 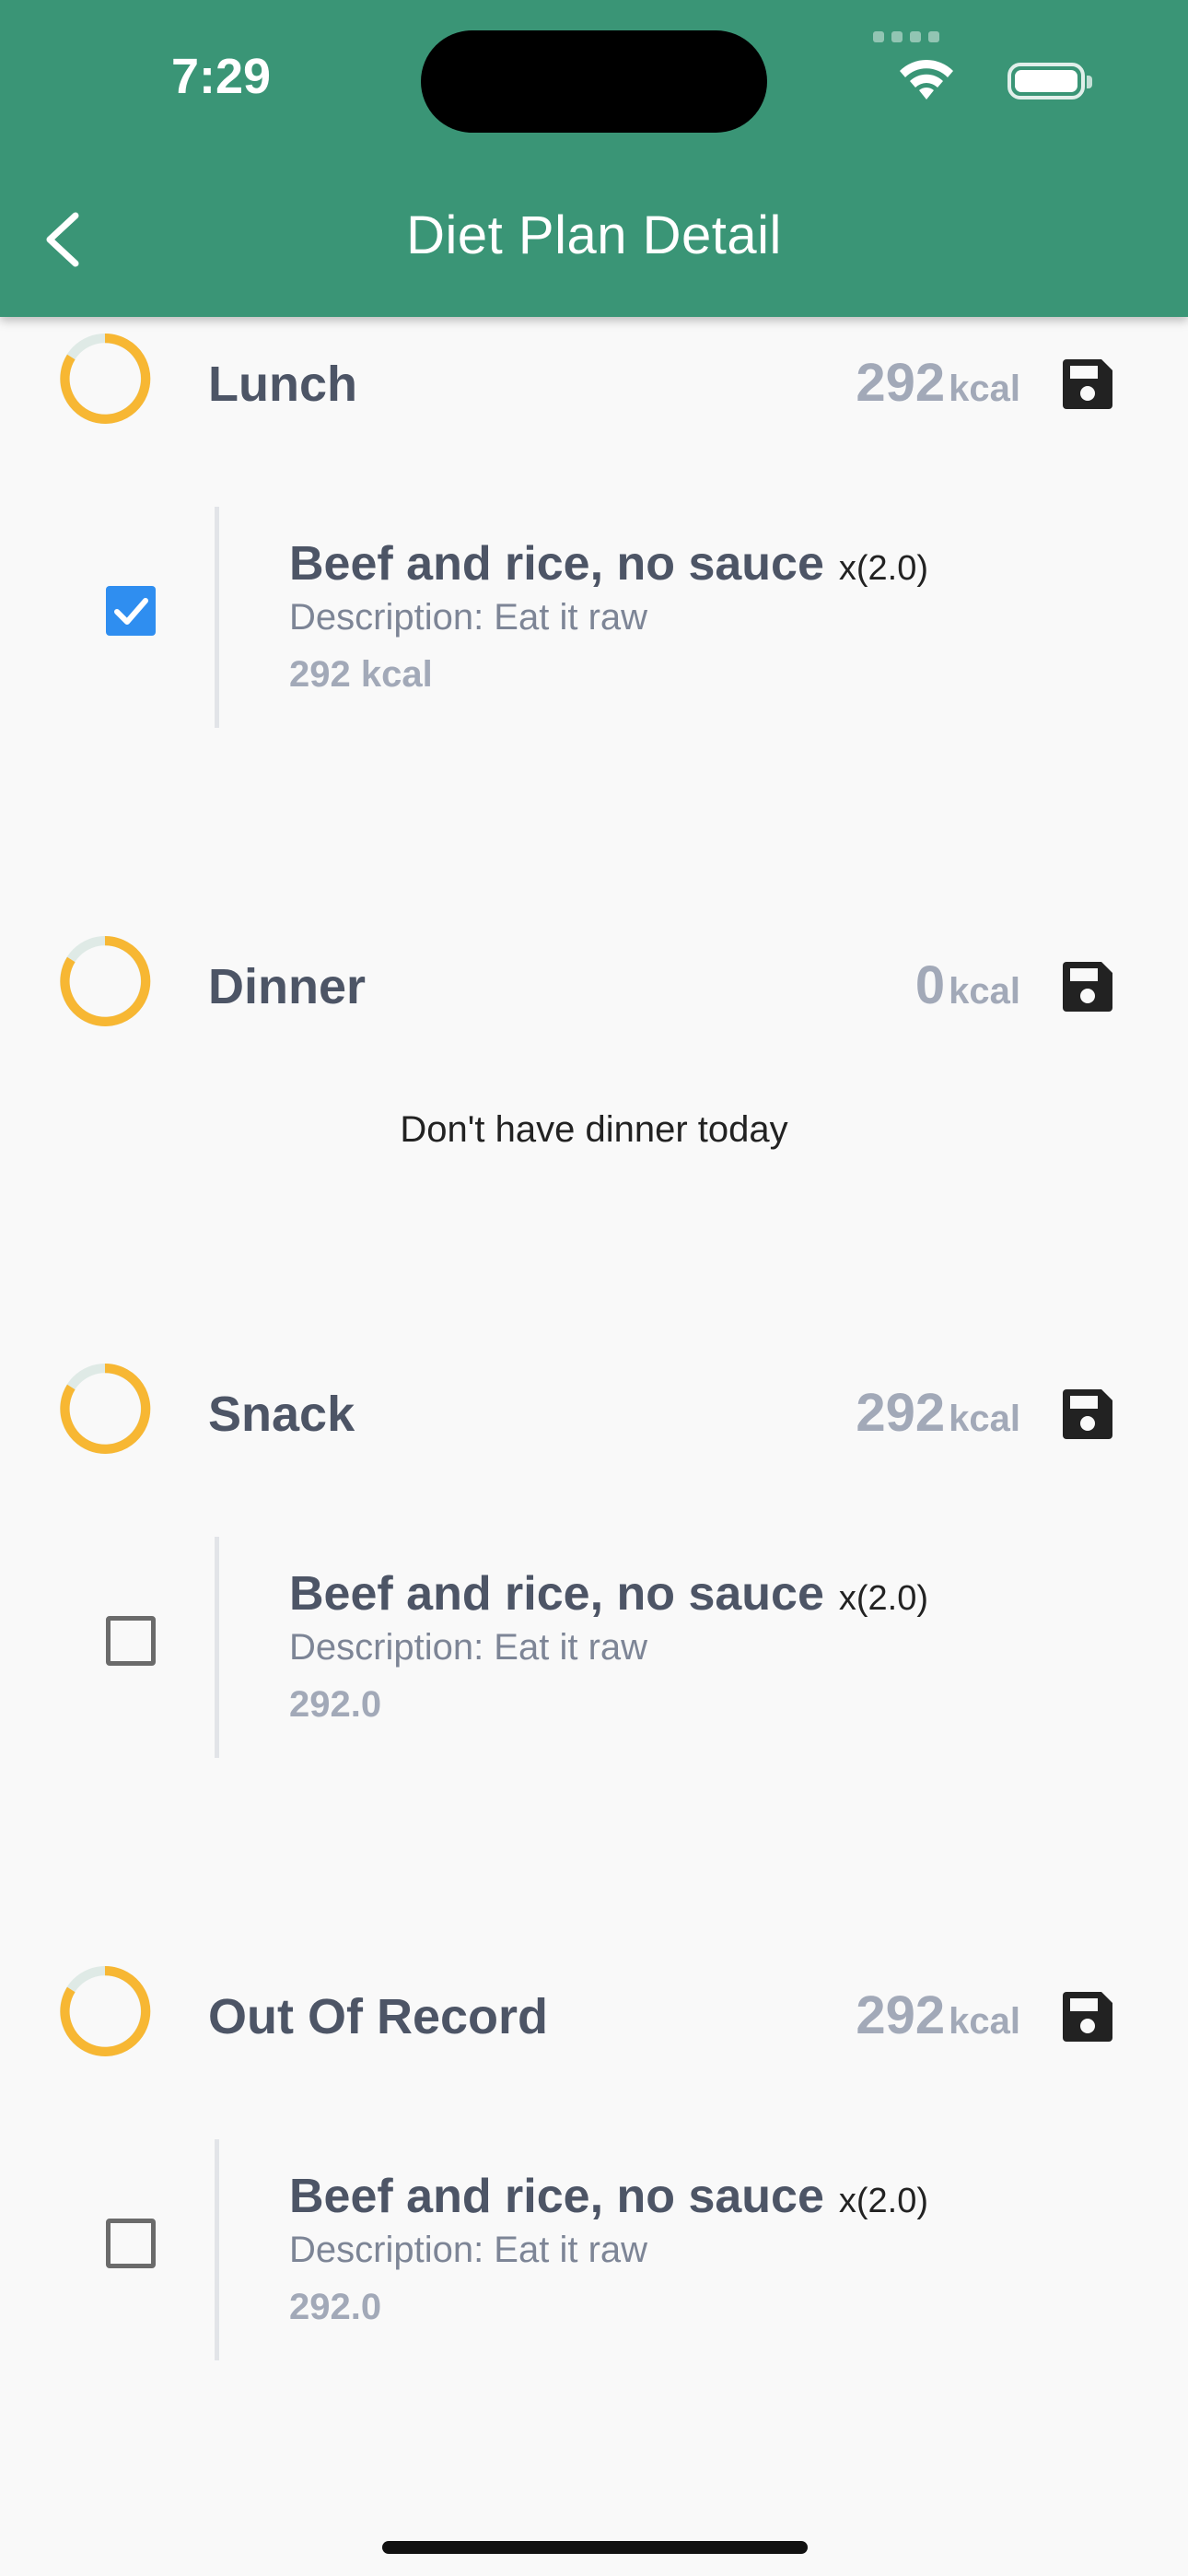 I want to click on dynamic-island, so click(x=594, y=81).